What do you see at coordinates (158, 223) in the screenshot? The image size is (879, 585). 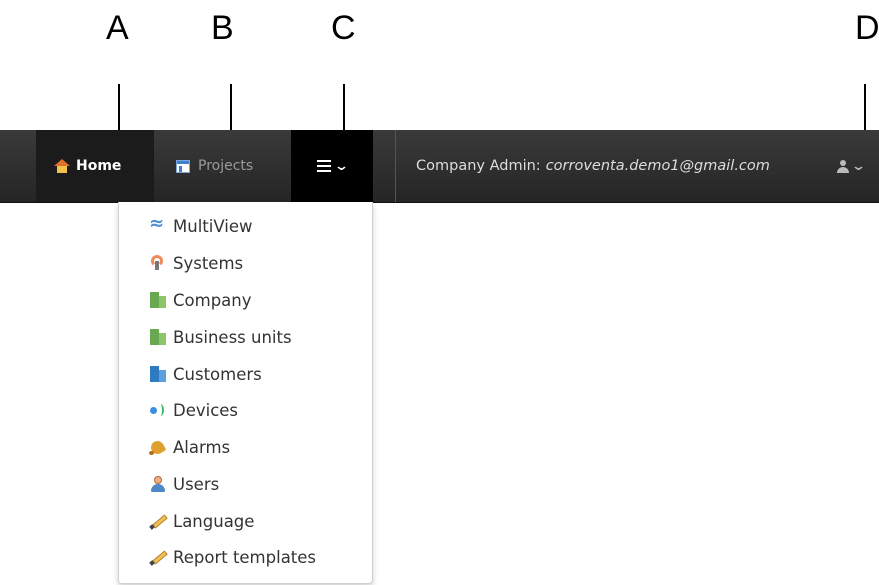 I see `multiview-icon` at bounding box center [158, 223].